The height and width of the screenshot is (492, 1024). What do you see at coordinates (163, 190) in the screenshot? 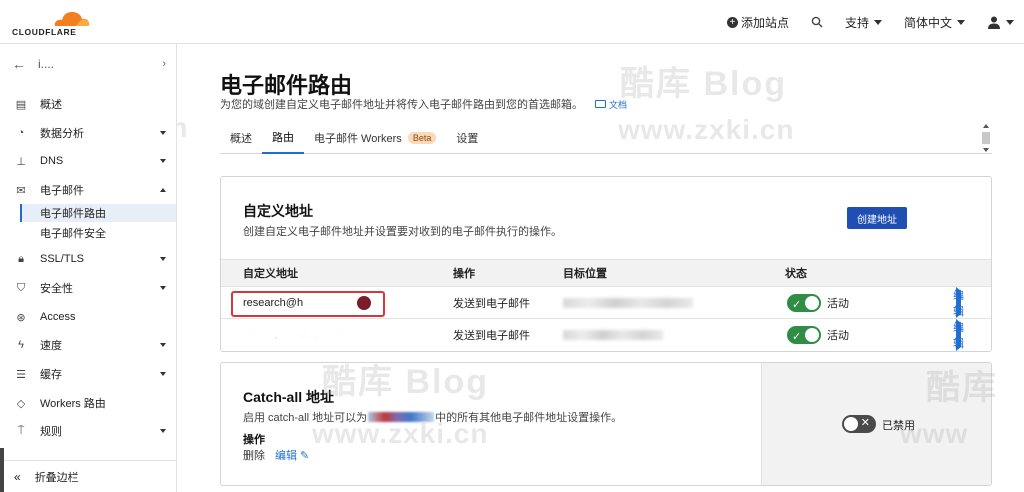
I see `chevron-up-icon` at bounding box center [163, 190].